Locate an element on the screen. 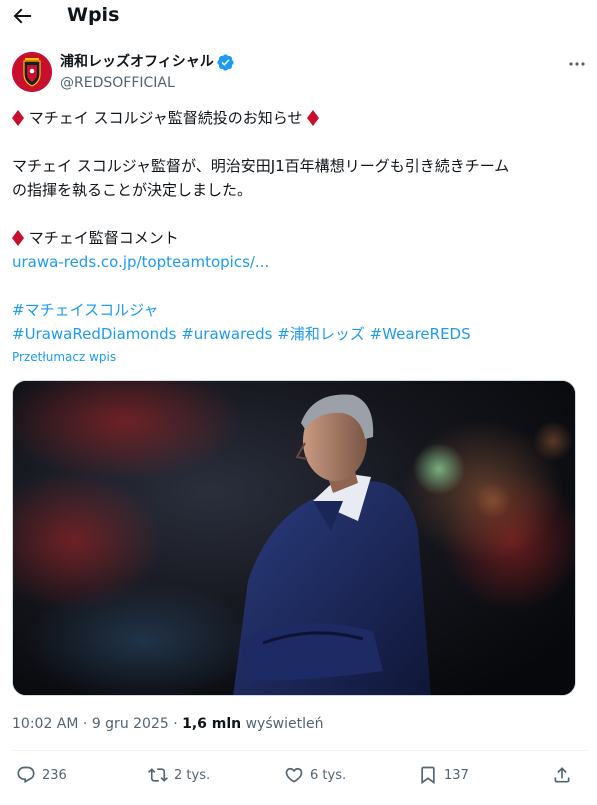 The image size is (597, 805). back-arrow-icon is located at coordinates (22, 16).